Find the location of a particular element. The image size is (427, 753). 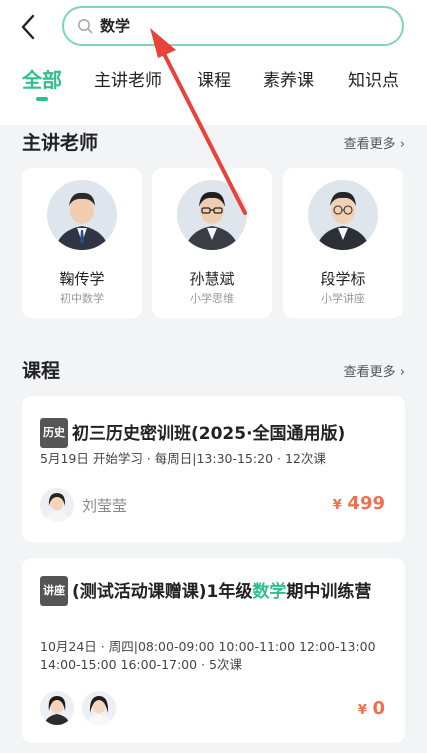

teacher-card: 段学标 小学讲座 is located at coordinates (343, 243).